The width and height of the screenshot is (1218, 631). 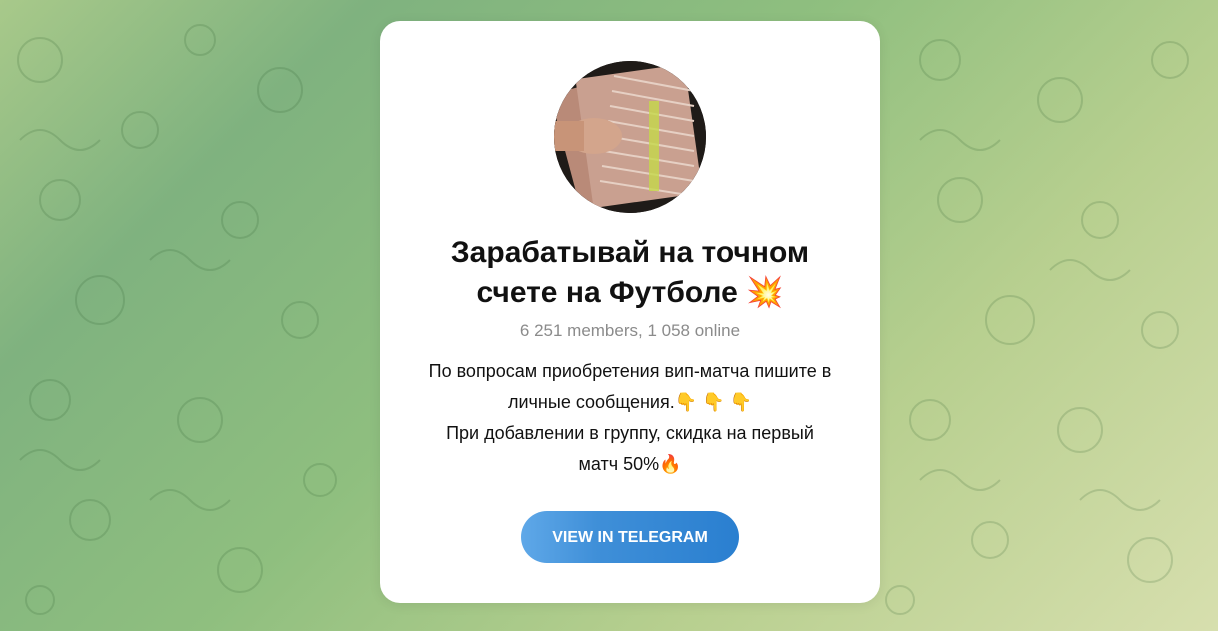 What do you see at coordinates (591, 402) in the screenshot?
I see `description-line2: личные сообщения.` at bounding box center [591, 402].